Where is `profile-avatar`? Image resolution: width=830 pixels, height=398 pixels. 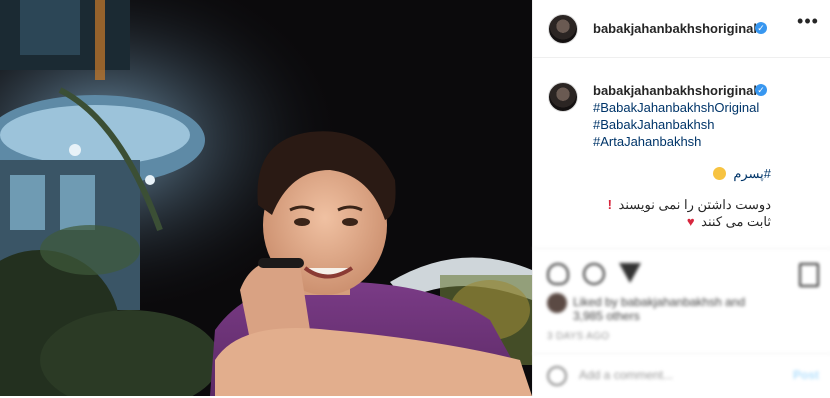
profile-avatar is located at coordinates (563, 29).